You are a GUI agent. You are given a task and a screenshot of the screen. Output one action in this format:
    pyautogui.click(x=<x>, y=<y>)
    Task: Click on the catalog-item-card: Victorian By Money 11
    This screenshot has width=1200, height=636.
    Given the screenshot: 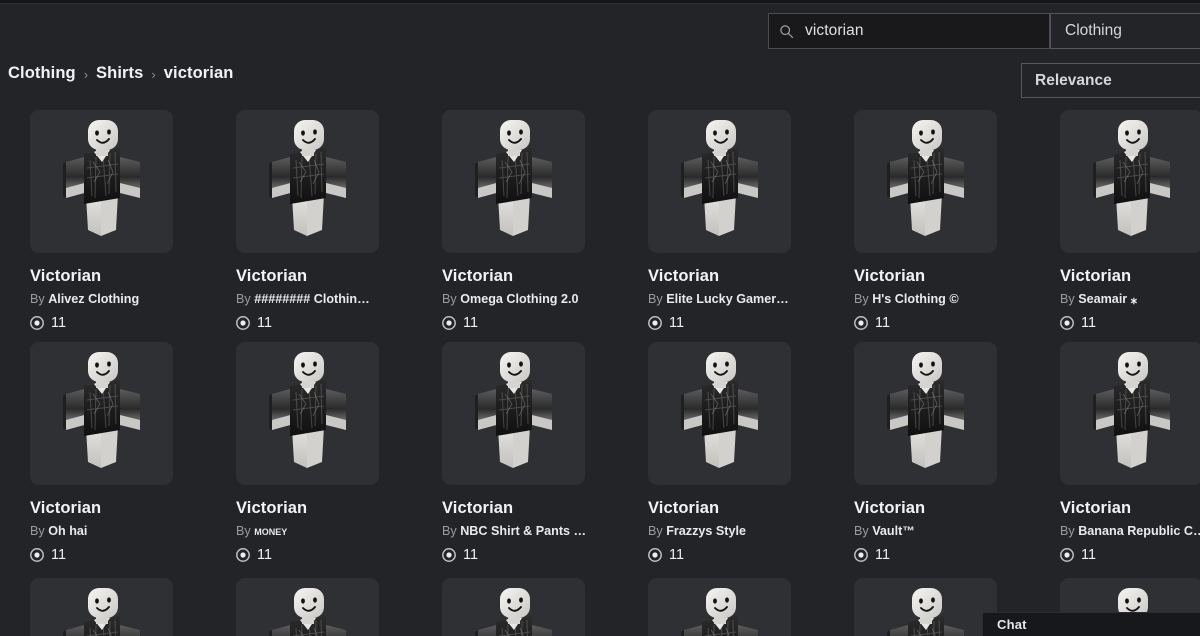 What is the action you would take?
    pyautogui.click(x=329, y=452)
    